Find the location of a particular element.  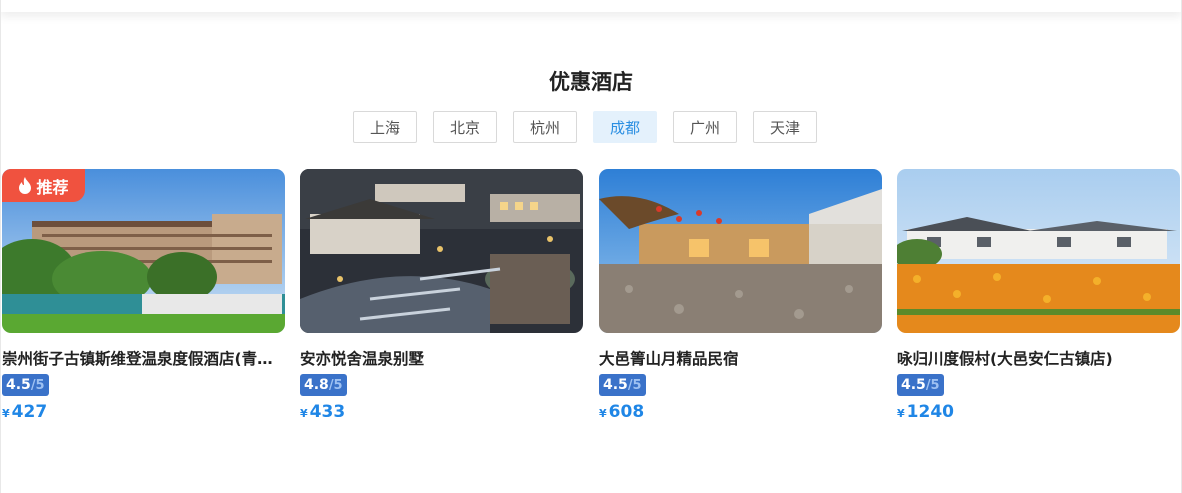

hotel-name: 大邑箐山月精品民宿 is located at coordinates (740, 358).